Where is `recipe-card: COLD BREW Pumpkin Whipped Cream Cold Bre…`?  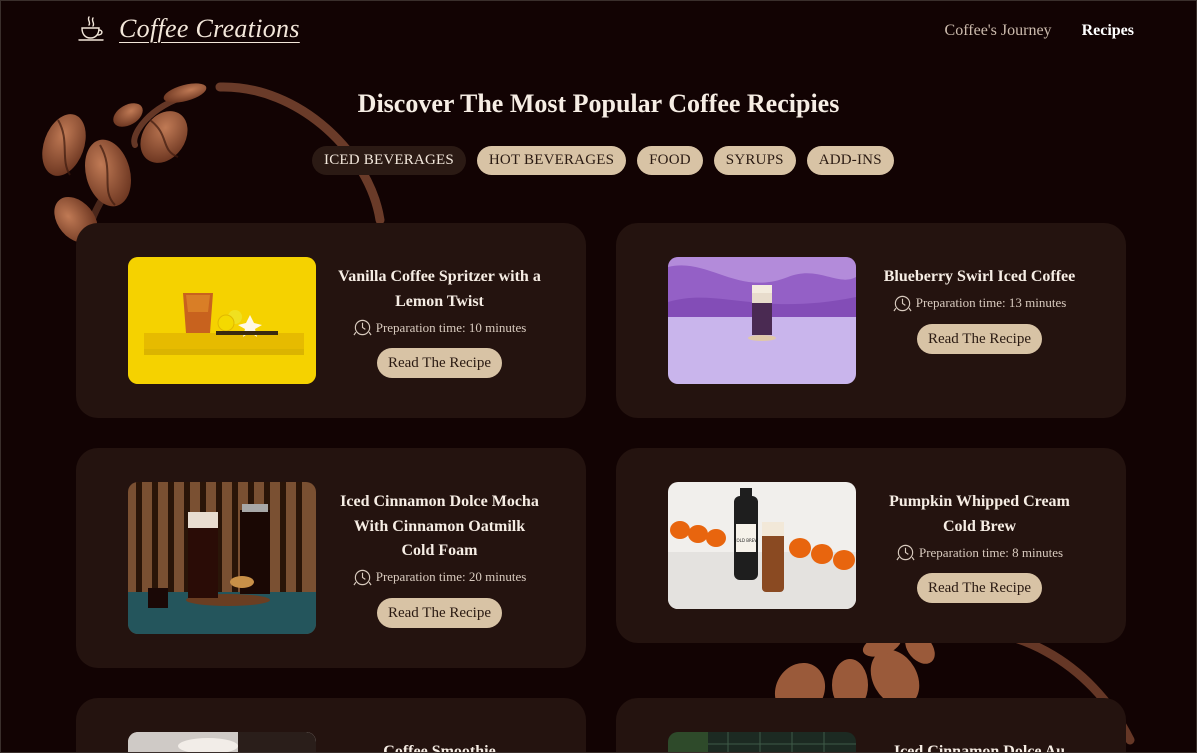
recipe-card: COLD BREW Pumpkin Whipped Cream Cold Bre… is located at coordinates (871, 545).